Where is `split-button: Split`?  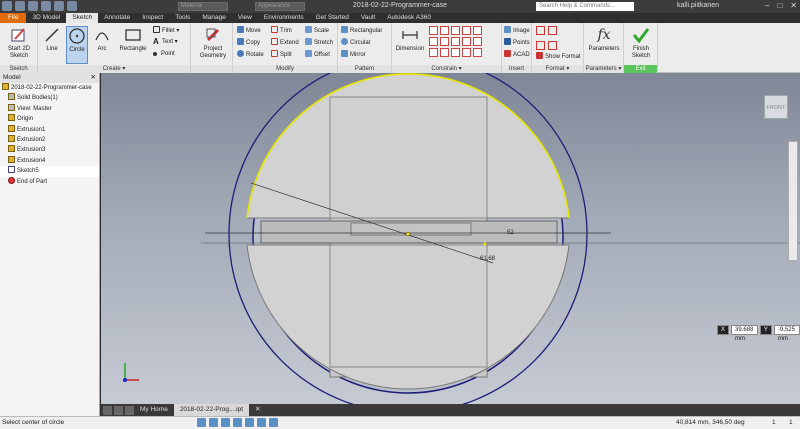 split-button: Split is located at coordinates (281, 54).